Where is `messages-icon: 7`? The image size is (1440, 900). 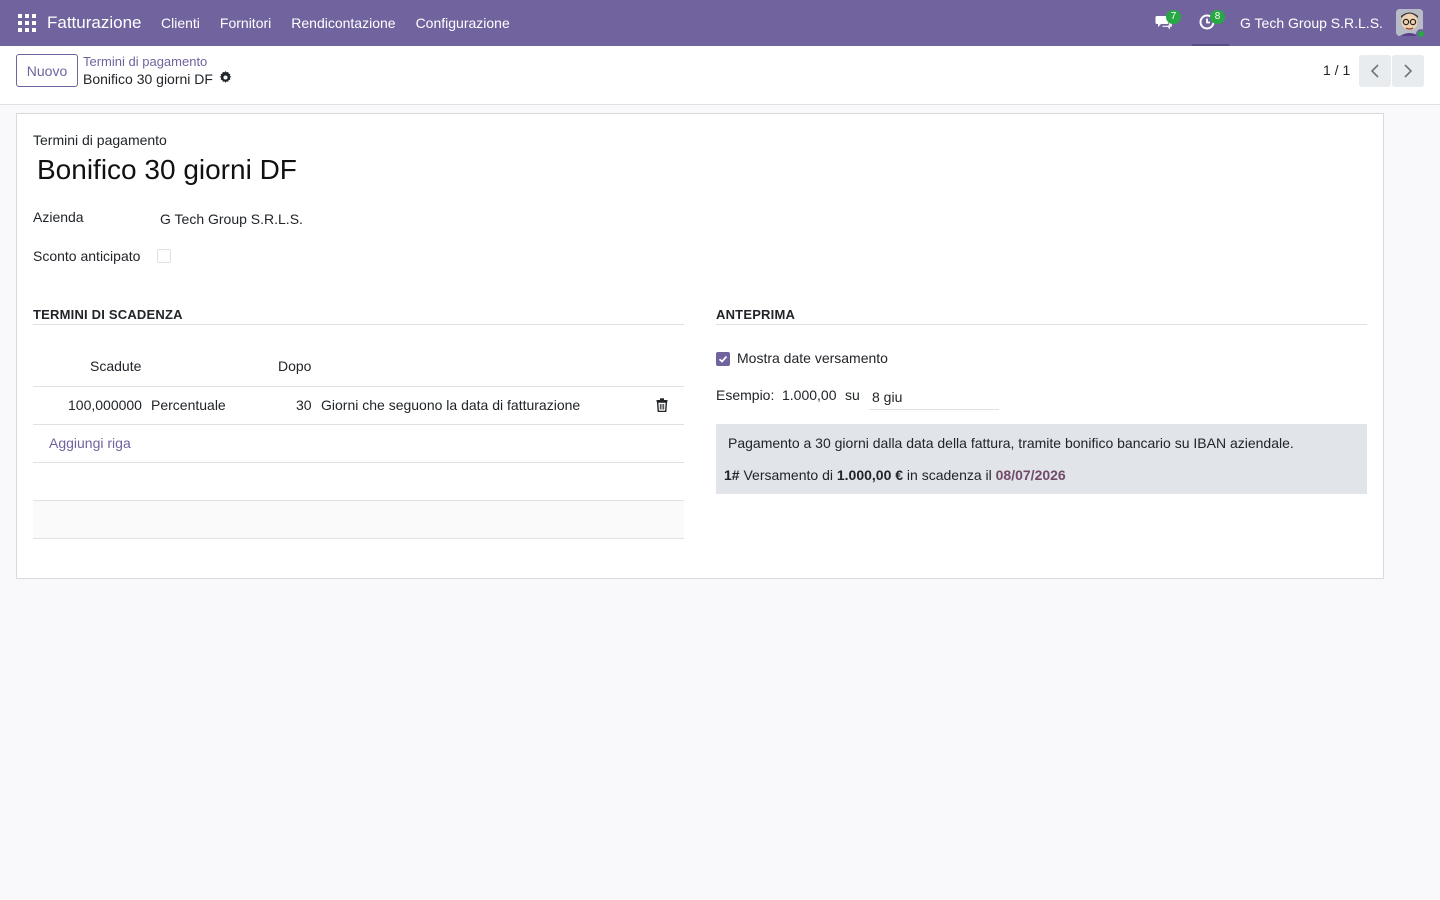
messages-icon: 7 is located at coordinates (1168, 20).